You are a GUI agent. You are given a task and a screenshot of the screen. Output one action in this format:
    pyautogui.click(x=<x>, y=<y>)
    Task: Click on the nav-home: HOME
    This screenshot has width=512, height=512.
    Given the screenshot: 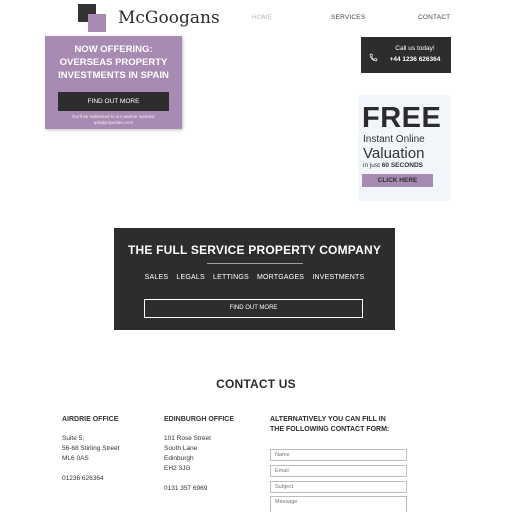 What is the action you would take?
    pyautogui.click(x=262, y=17)
    